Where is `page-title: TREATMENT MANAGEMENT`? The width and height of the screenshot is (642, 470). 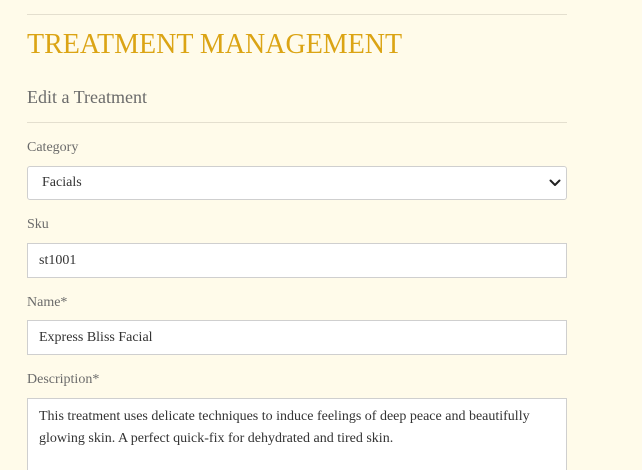 page-title: TREATMENT MANAGEMENT is located at coordinates (215, 44).